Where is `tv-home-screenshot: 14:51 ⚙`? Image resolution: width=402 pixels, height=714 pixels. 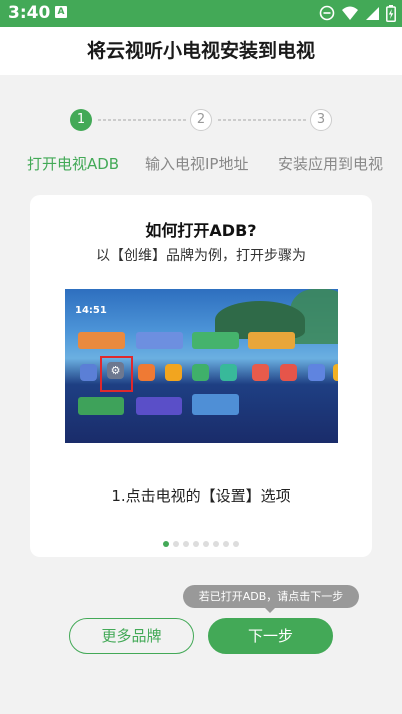 tv-home-screenshot: 14:51 ⚙ is located at coordinates (201, 366).